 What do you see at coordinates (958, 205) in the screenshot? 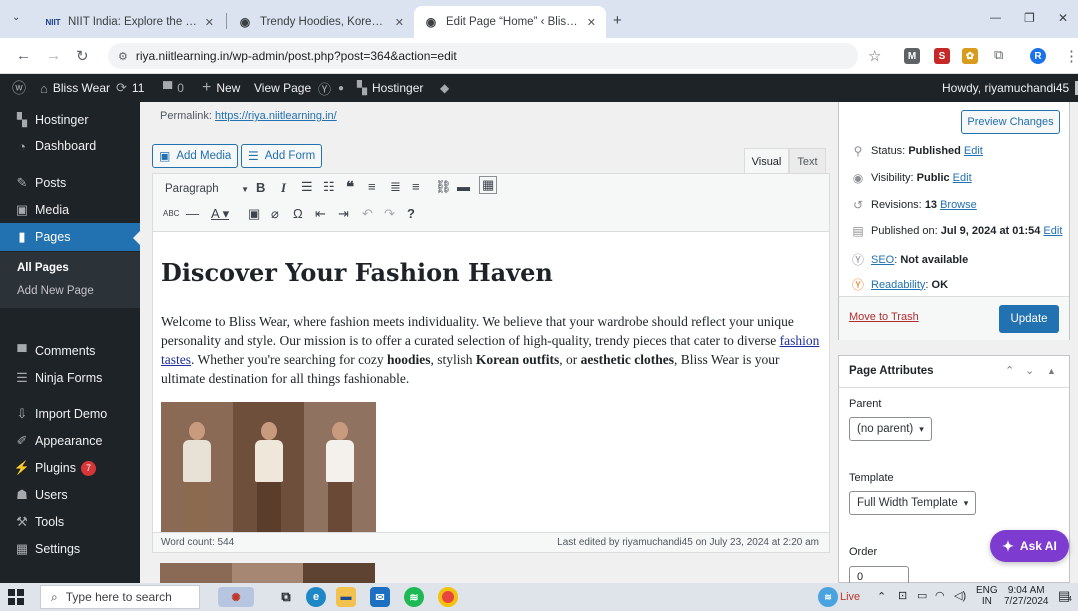
I see `revisions-browse-link: Browse` at bounding box center [958, 205].